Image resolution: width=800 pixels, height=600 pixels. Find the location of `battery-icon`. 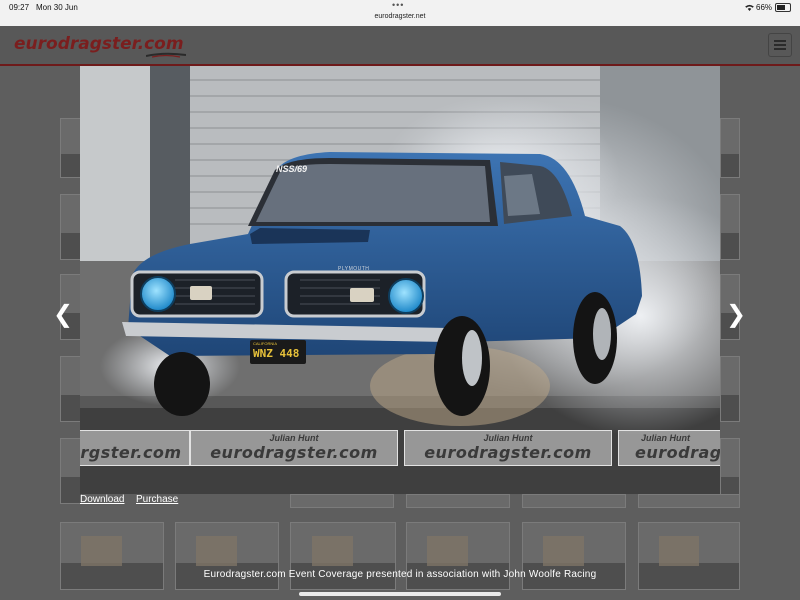

battery-icon is located at coordinates (783, 7).